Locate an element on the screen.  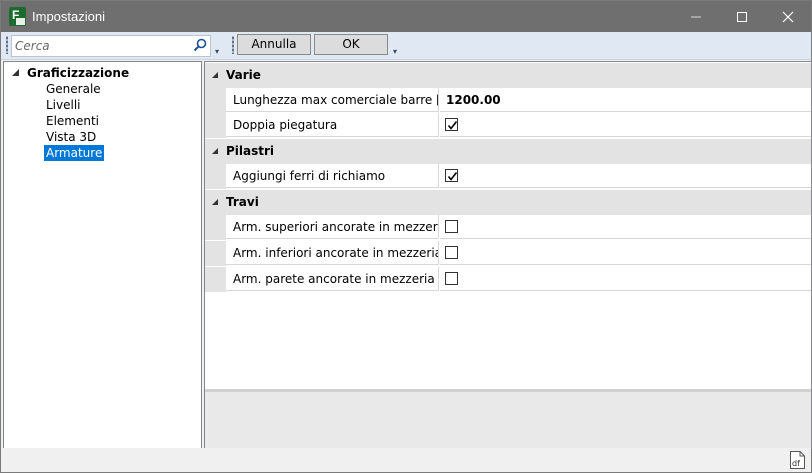
tree-root-label: Graficizzazione is located at coordinates (78, 73).